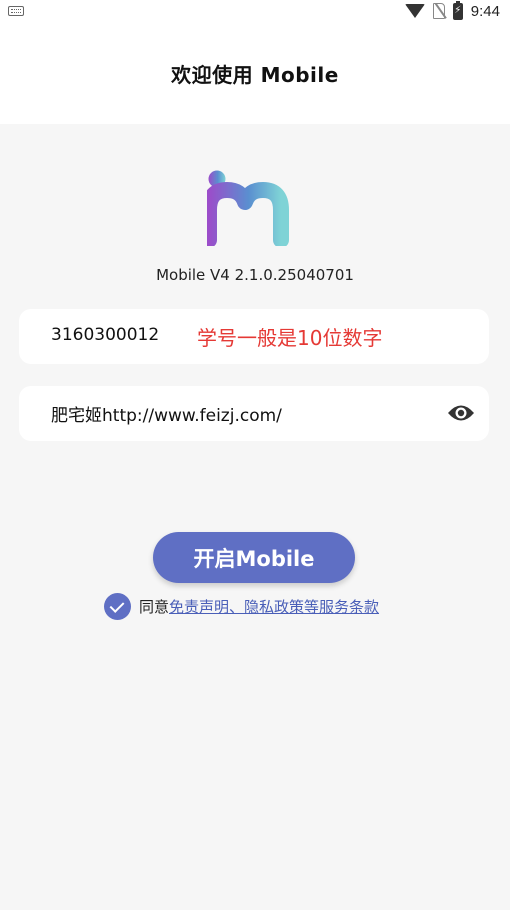 The image size is (510, 910). Describe the element at coordinates (438, 11) in the screenshot. I see `no-sim-icon` at that location.